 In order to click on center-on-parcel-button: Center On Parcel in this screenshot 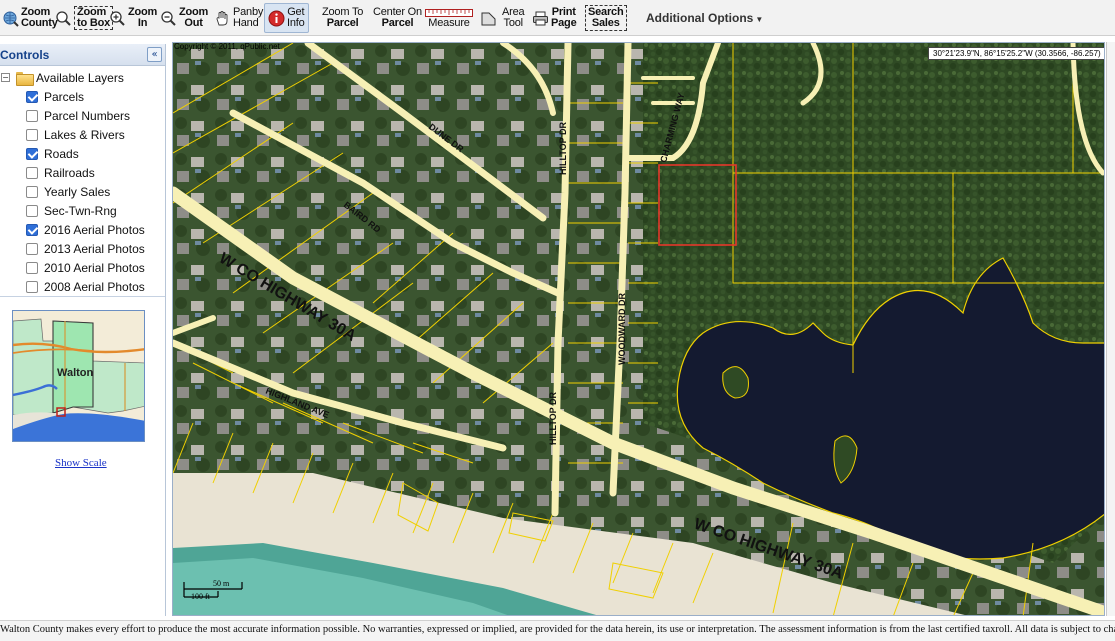, I will do `click(397, 18)`.